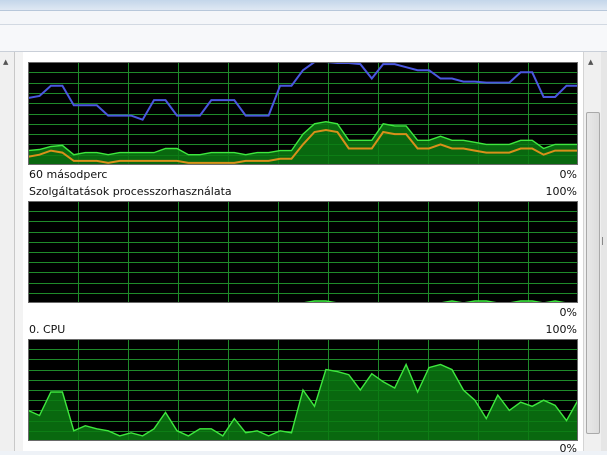 This screenshot has height=455, width=607. I want to click on graph-title: Szolgáltatások processzorhasználata, so click(130, 191).